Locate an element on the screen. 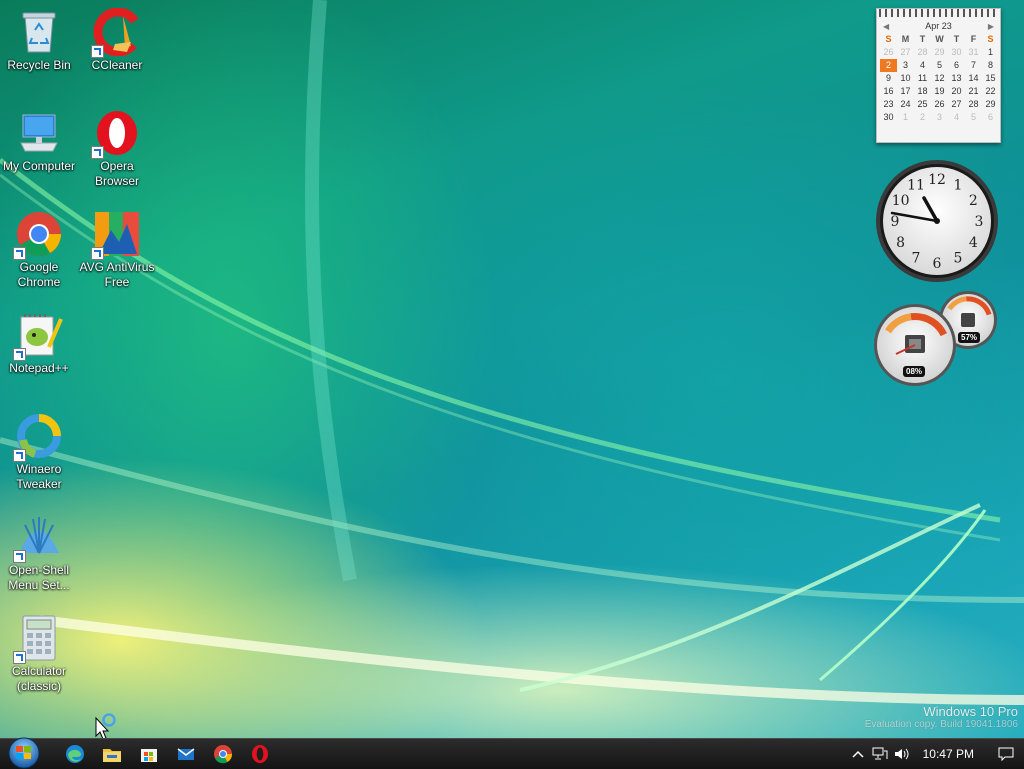 This screenshot has width=1024, height=769. edge-icon is located at coordinates (75, 754).